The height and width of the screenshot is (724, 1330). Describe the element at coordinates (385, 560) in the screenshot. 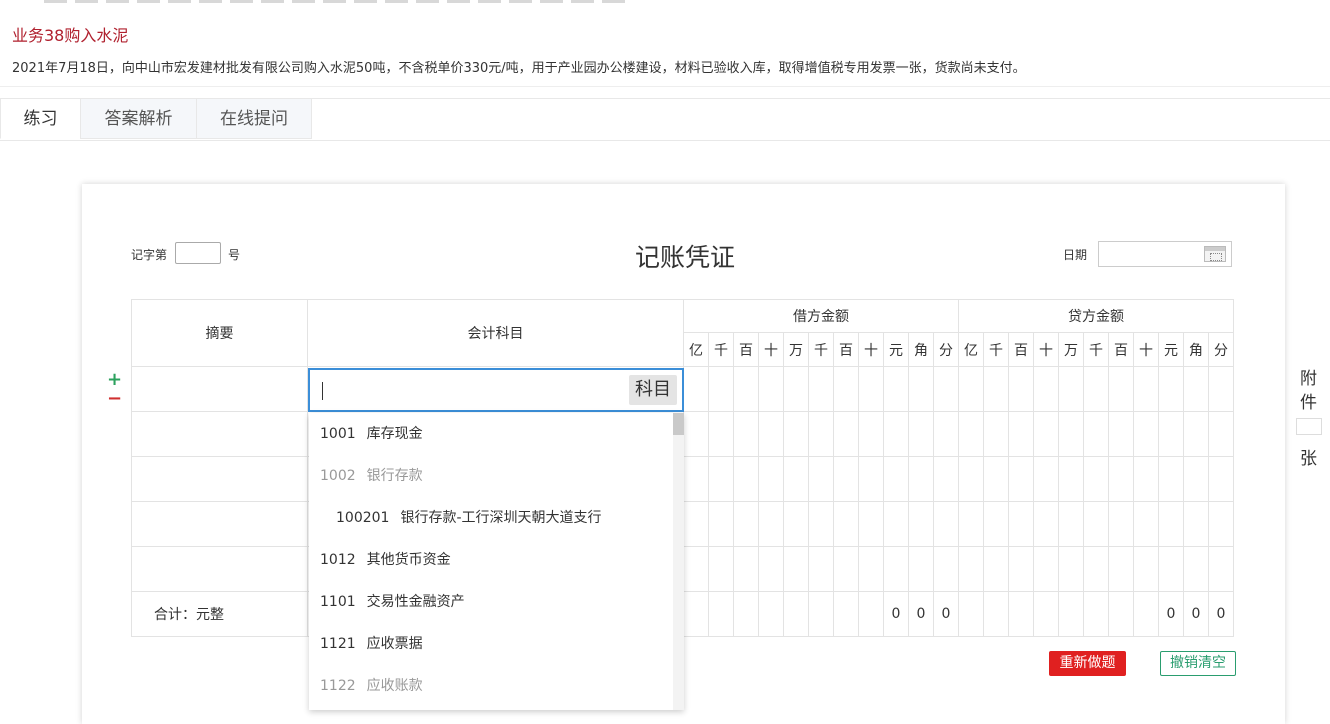

I see `account-option: 1012 其他货币资金` at that location.